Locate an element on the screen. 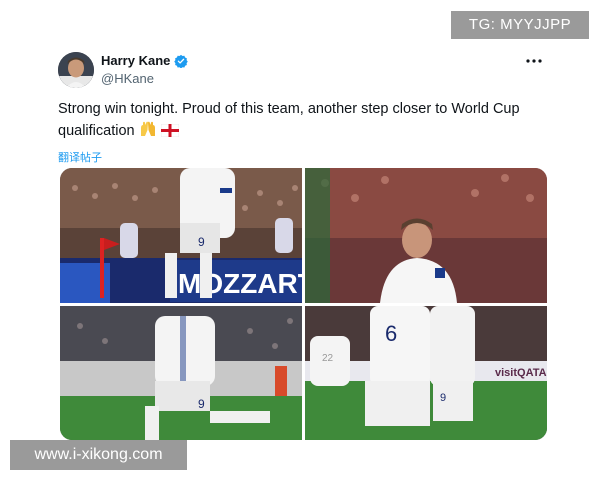 This screenshot has height=480, width=600. author-name-row: Harry Kane is located at coordinates (145, 60).